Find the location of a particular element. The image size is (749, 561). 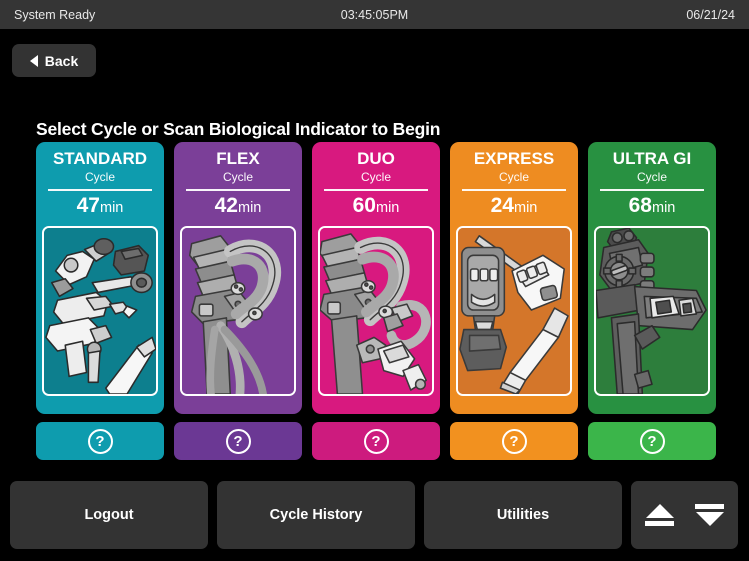

cycle-history-button: Cycle History is located at coordinates (316, 515).